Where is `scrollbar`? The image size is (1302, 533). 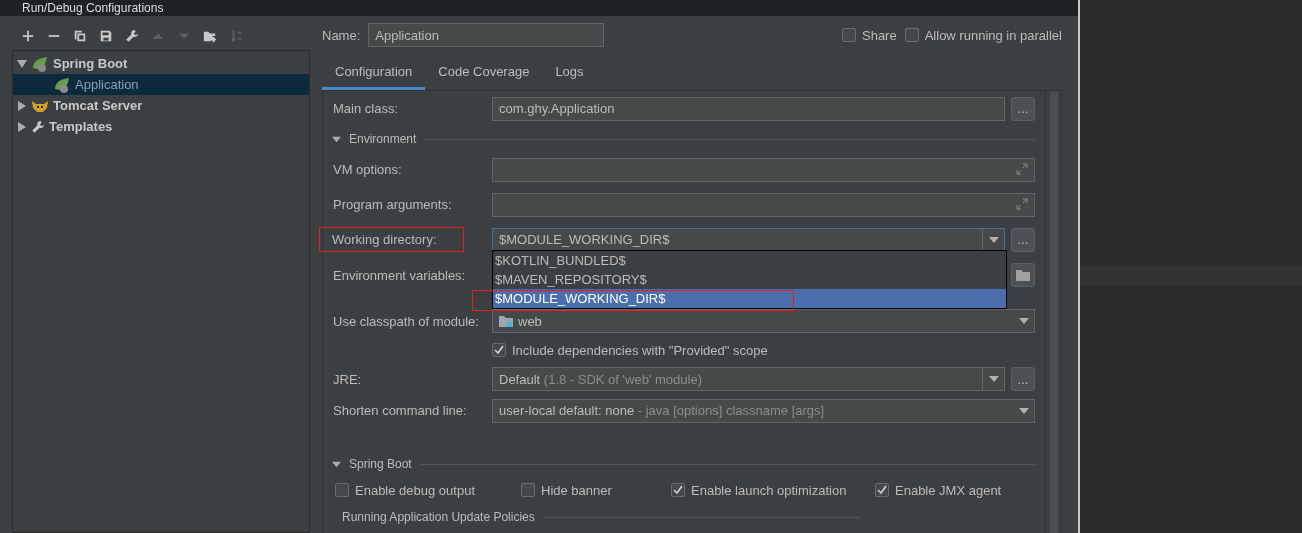
scrollbar is located at coordinates (1053, 312).